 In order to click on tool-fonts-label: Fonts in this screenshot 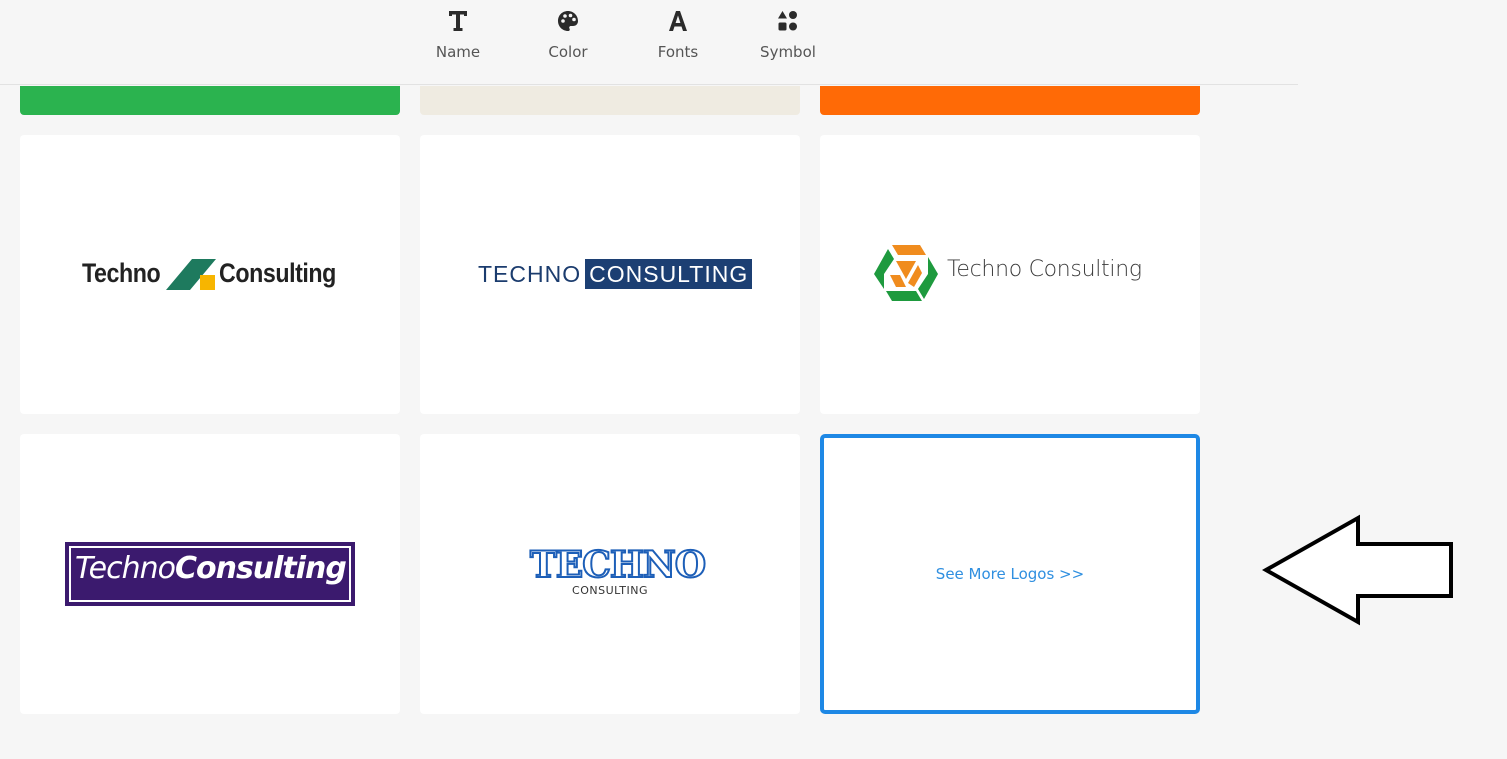, I will do `click(678, 52)`.